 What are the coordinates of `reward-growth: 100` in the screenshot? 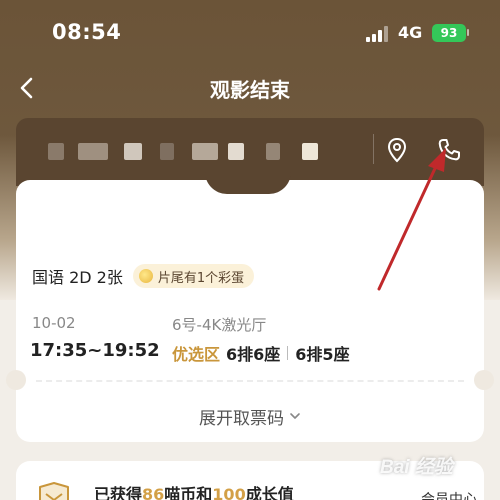 It's located at (229, 492).